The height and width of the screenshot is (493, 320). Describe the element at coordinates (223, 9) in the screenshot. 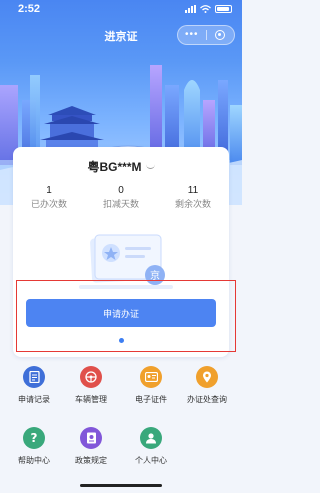

I see `battery-icon` at that location.